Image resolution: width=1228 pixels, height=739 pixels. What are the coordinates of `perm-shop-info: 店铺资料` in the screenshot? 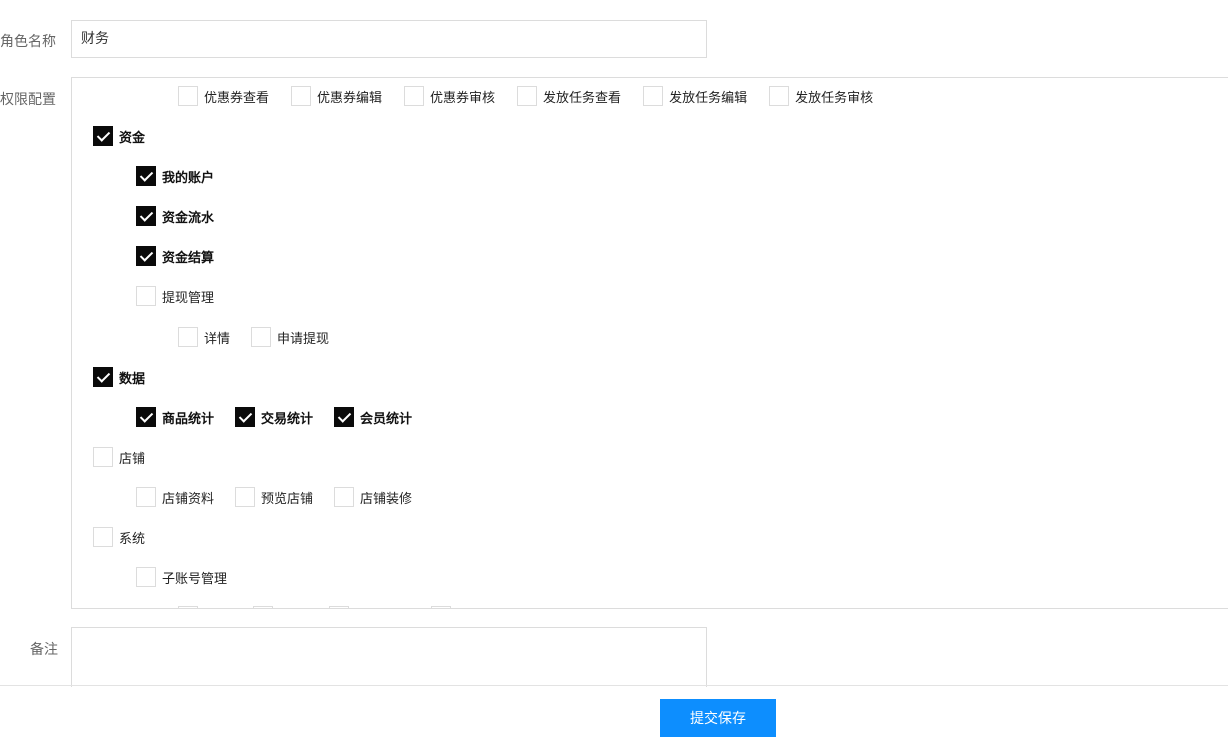 It's located at (175, 497).